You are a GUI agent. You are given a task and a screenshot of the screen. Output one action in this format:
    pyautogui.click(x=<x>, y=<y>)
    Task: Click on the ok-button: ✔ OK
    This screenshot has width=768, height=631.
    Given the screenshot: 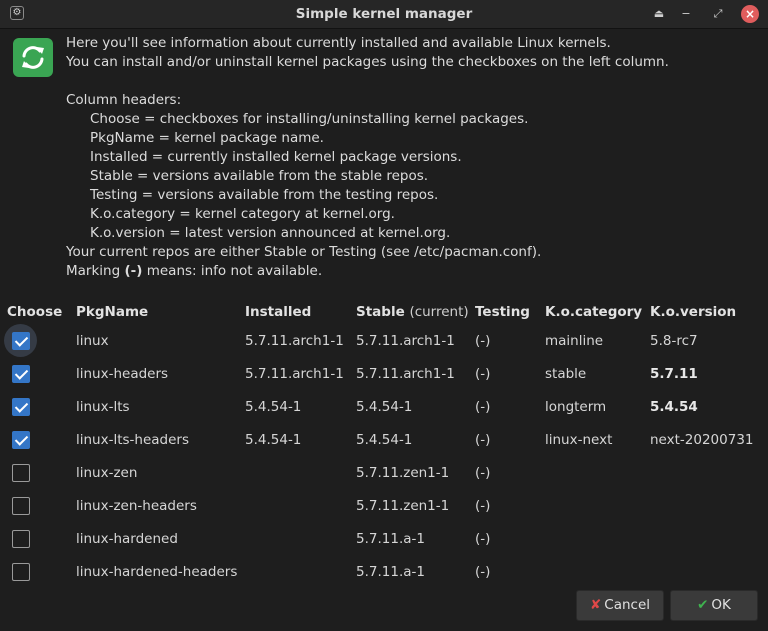 What is the action you would take?
    pyautogui.click(x=714, y=605)
    